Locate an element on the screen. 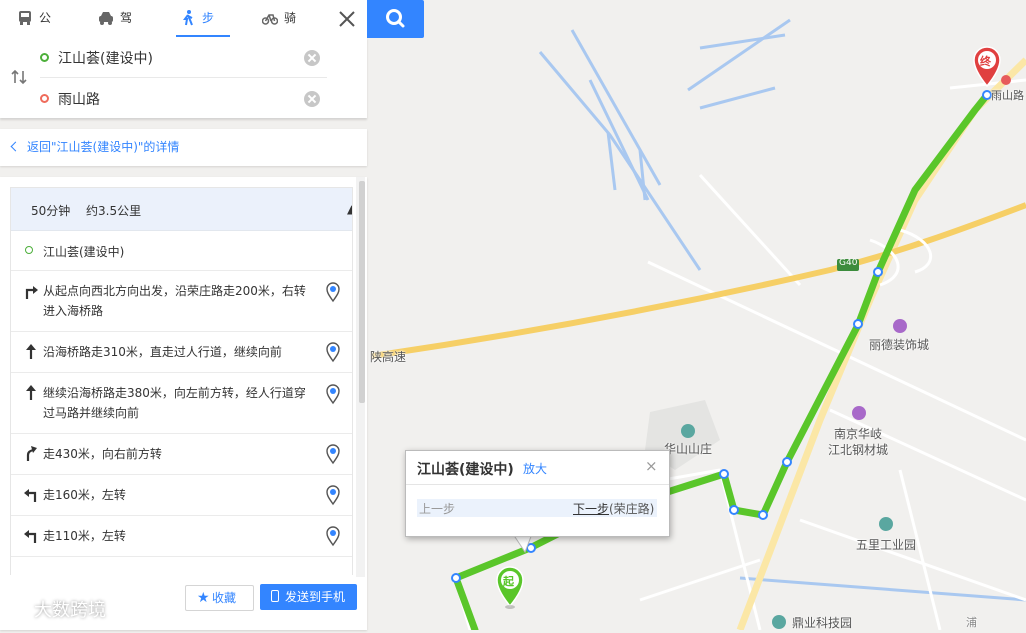 This screenshot has width=1026, height=633. send-to-phone-label: 发送到手机 is located at coordinates (315, 597).